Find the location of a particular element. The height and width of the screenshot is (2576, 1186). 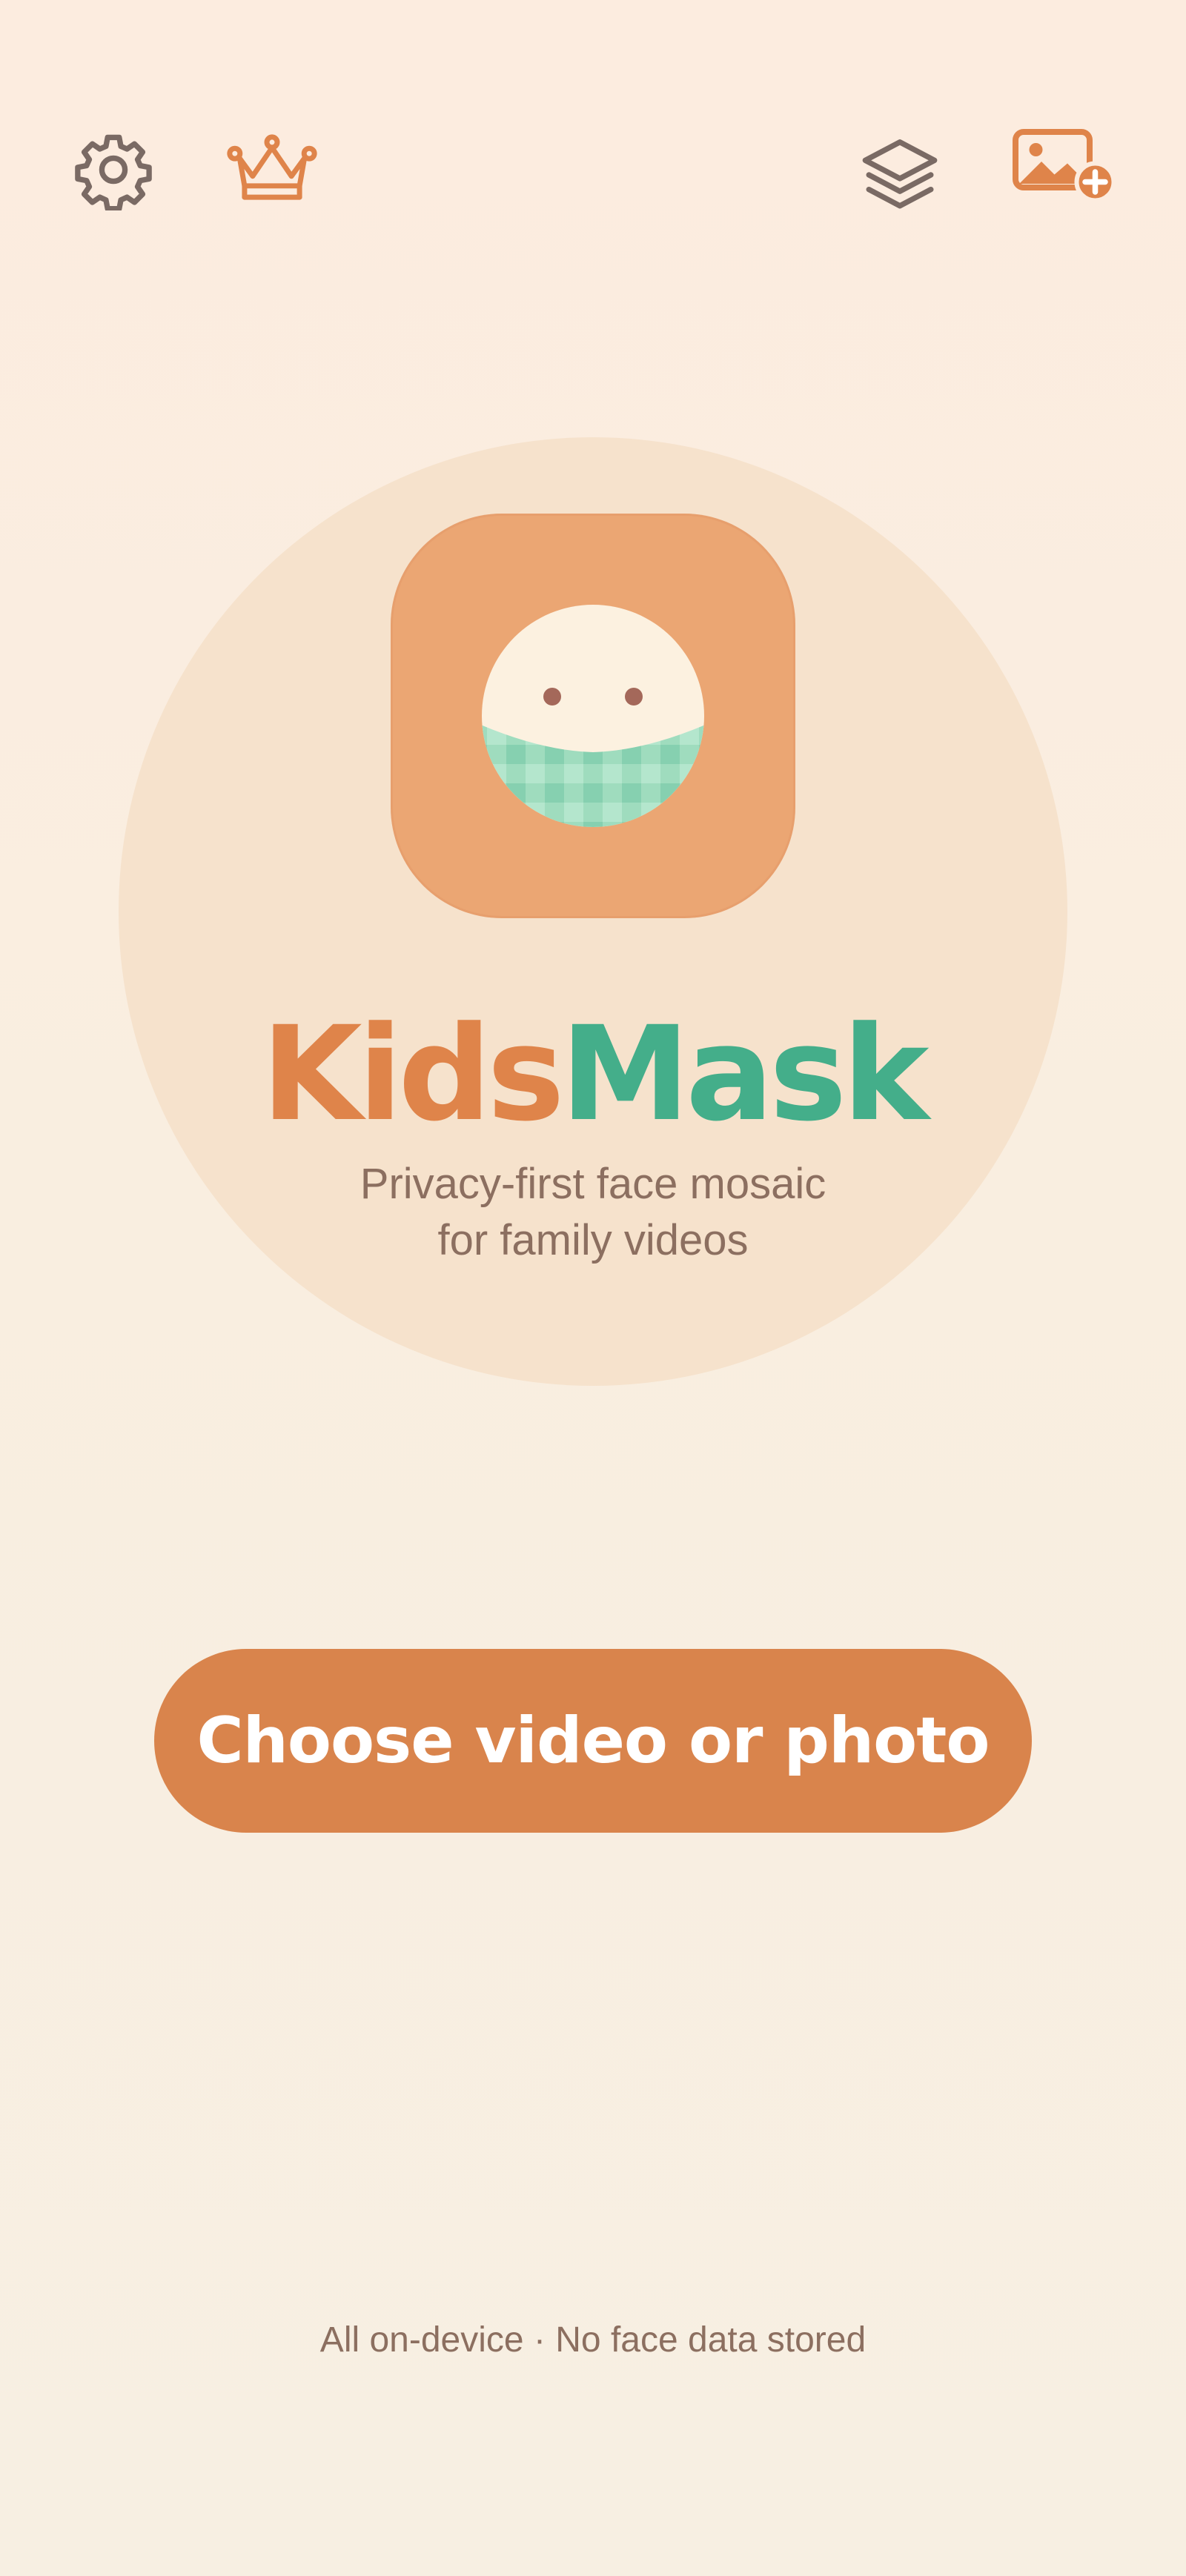

add-image-icon is located at coordinates (1064, 167).